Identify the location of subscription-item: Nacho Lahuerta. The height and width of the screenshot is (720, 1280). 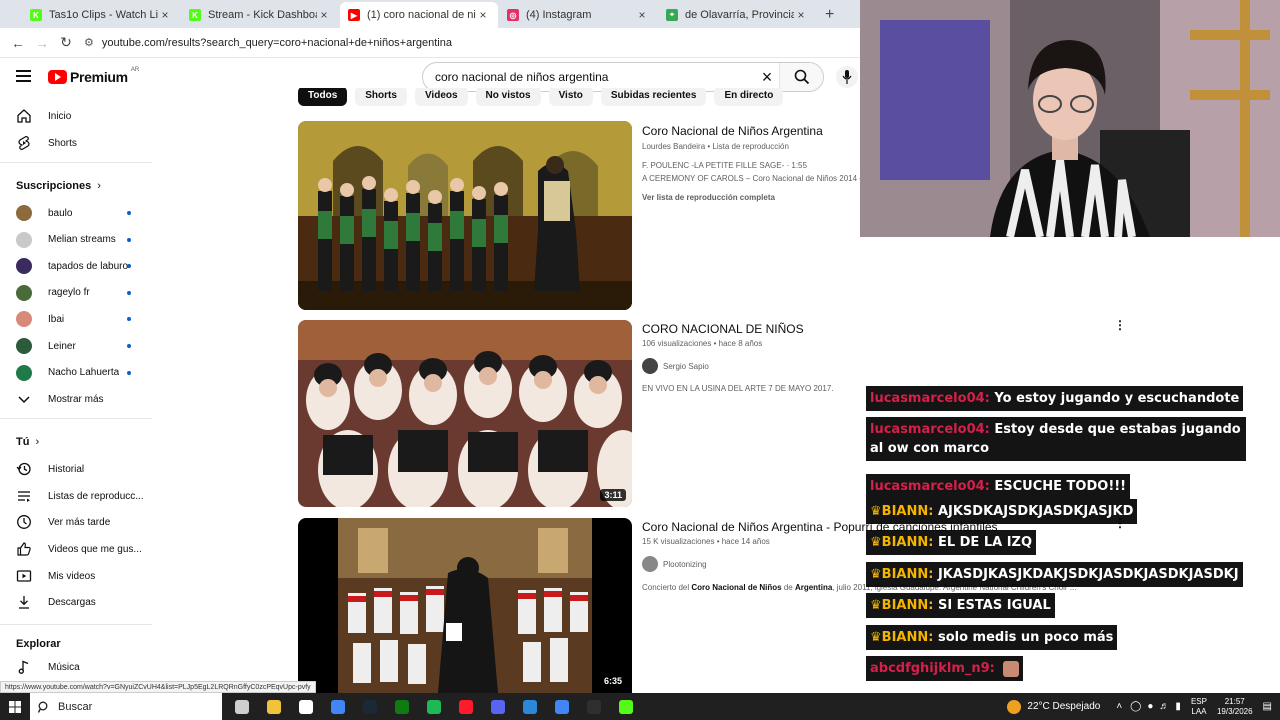
(76, 373).